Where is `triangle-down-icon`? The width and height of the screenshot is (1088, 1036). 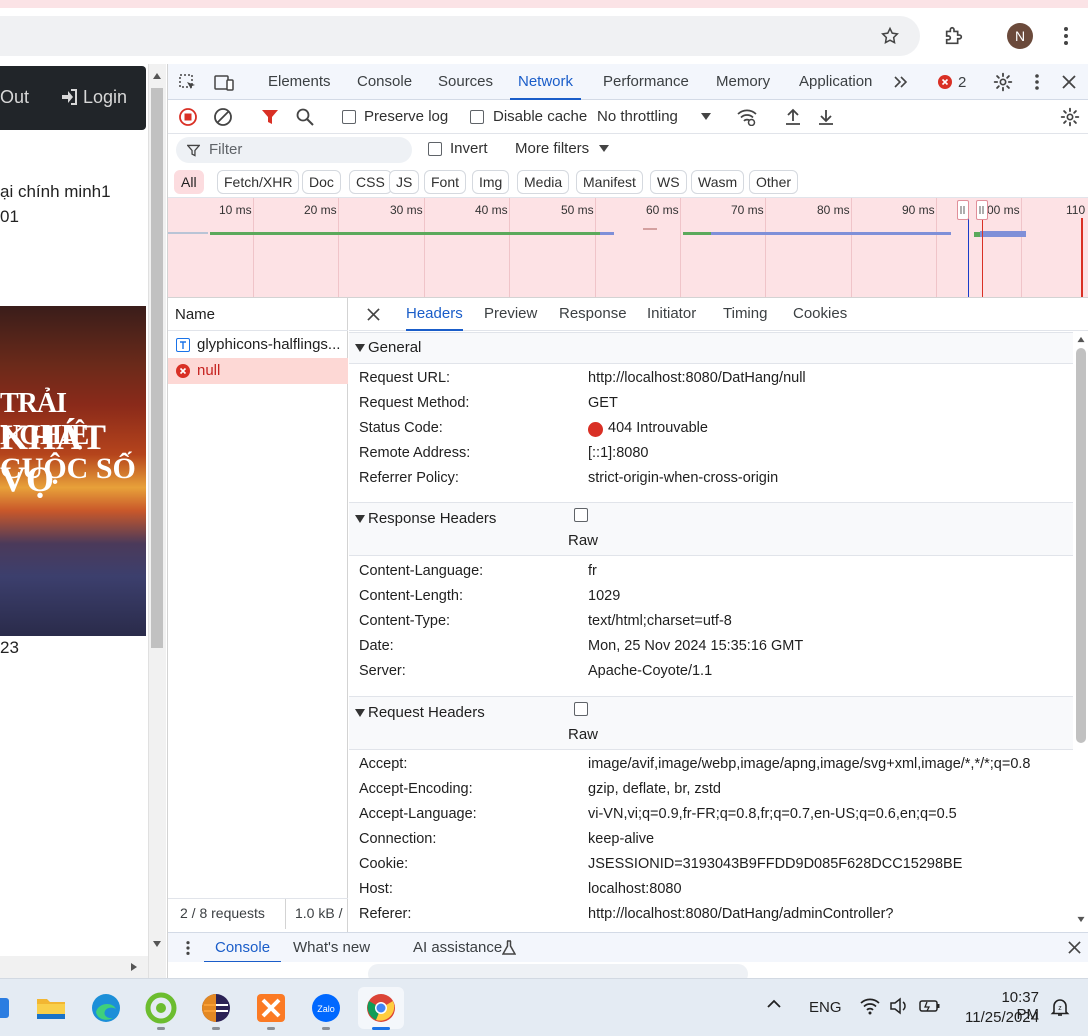
triangle-down-icon is located at coordinates (360, 519).